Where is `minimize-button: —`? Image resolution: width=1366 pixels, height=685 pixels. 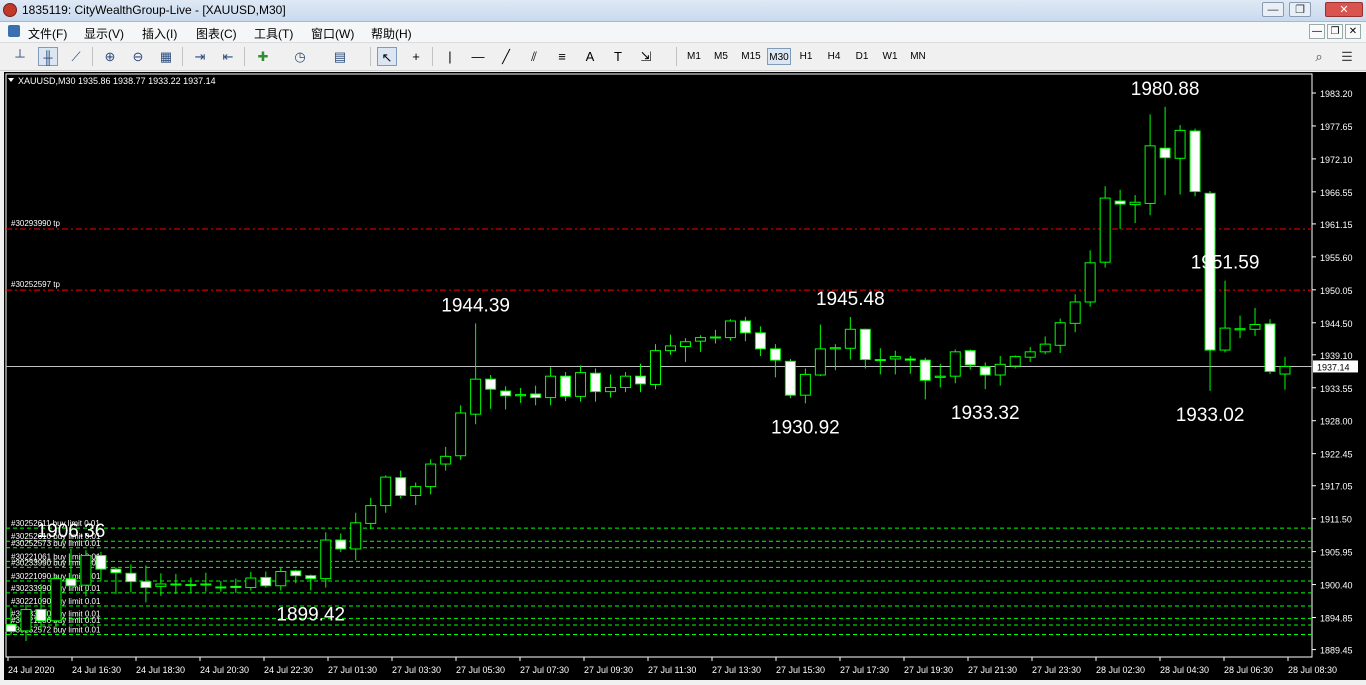 minimize-button: — is located at coordinates (1273, 9).